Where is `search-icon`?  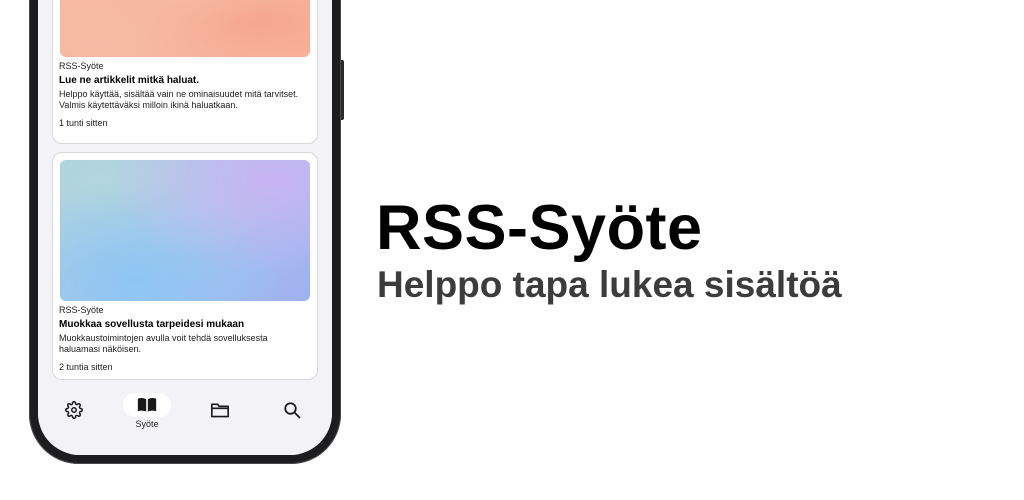 search-icon is located at coordinates (292, 410).